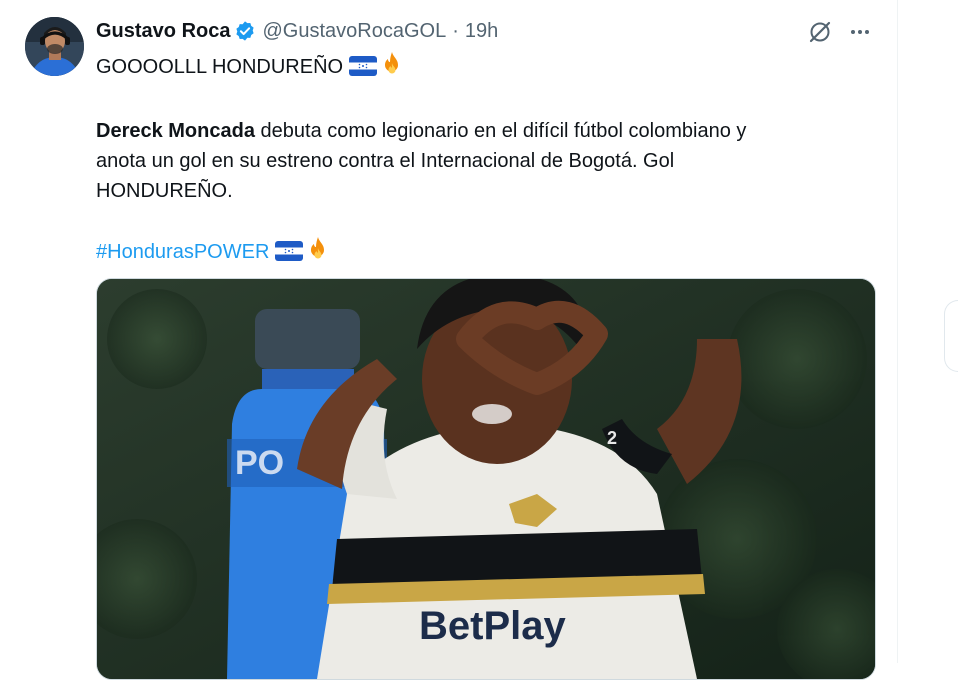 The width and height of the screenshot is (958, 680). Describe the element at coordinates (175, 131) in the screenshot. I see `player-name: Dereck Moncada` at that location.